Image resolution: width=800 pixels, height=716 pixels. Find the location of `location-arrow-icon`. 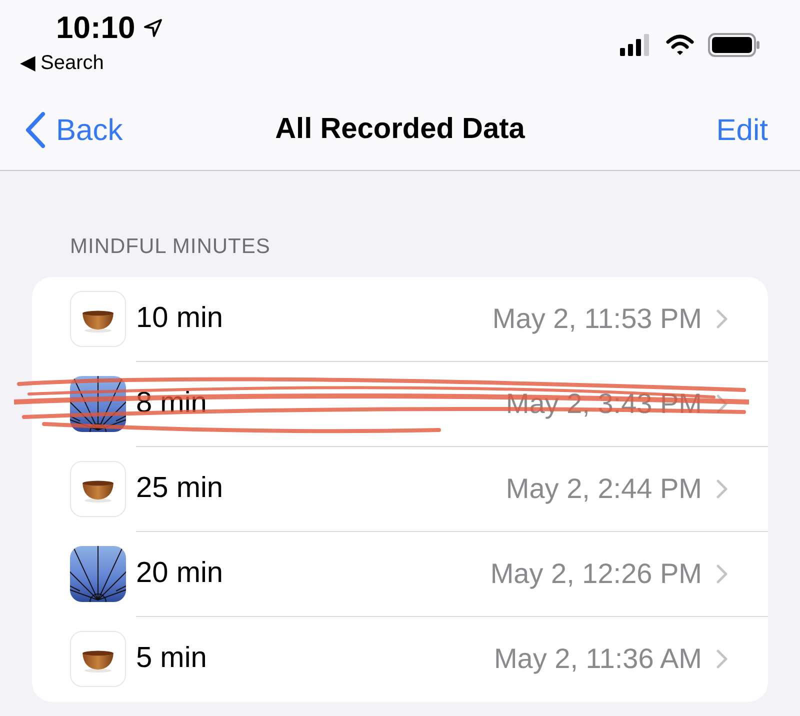

location-arrow-icon is located at coordinates (153, 28).